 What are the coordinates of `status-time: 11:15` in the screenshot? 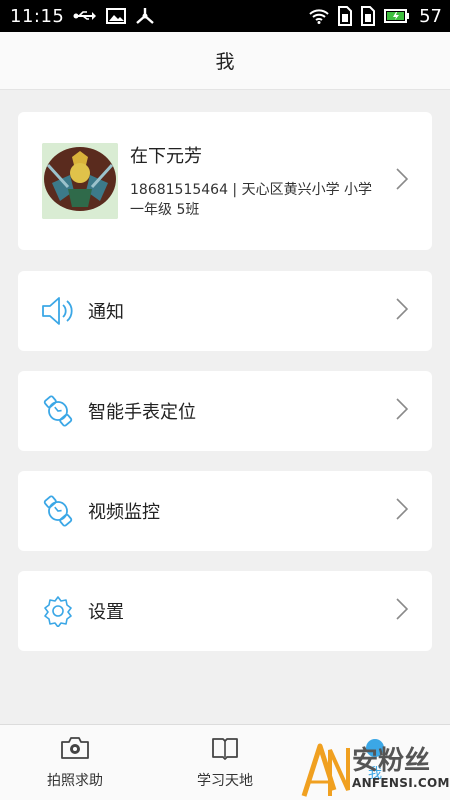 It's located at (37, 16).